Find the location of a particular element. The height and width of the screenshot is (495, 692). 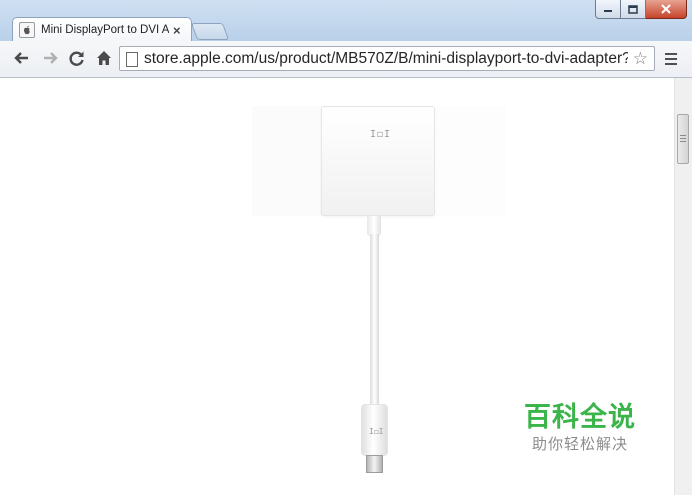

maximize-button is located at coordinates (633, 9).